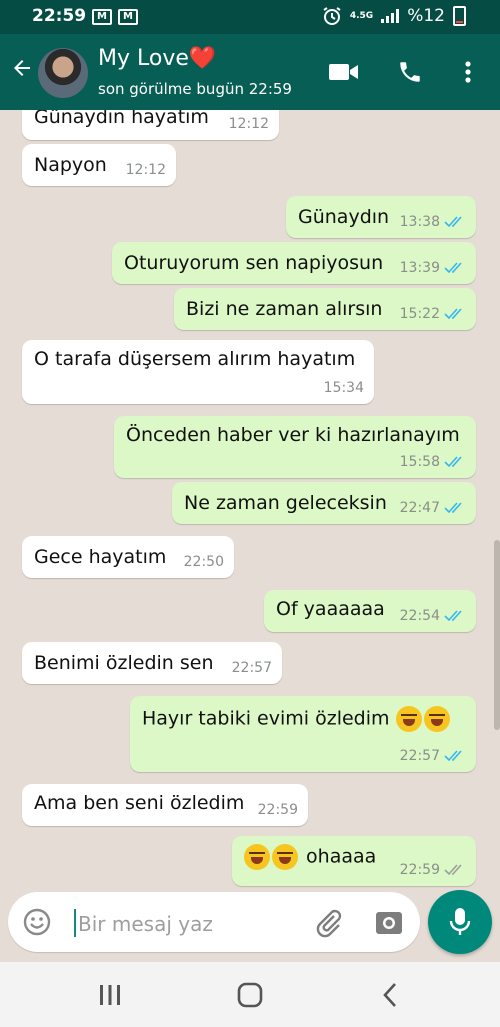 The image size is (500, 1027). I want to click on back-arrow-icon, so click(22, 70).